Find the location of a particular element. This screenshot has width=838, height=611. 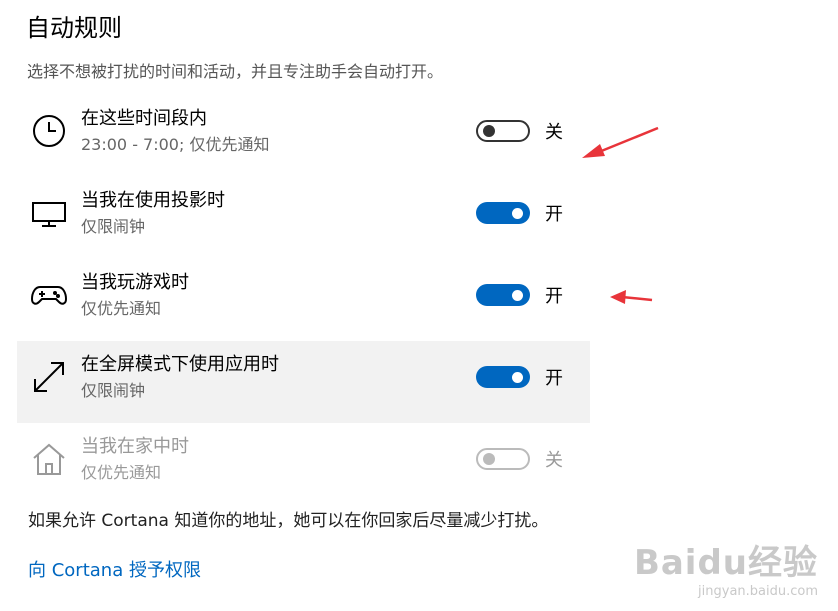

rule-row-projecting: 当我在使用投影时 仅限闹钟 开 is located at coordinates (303, 218).